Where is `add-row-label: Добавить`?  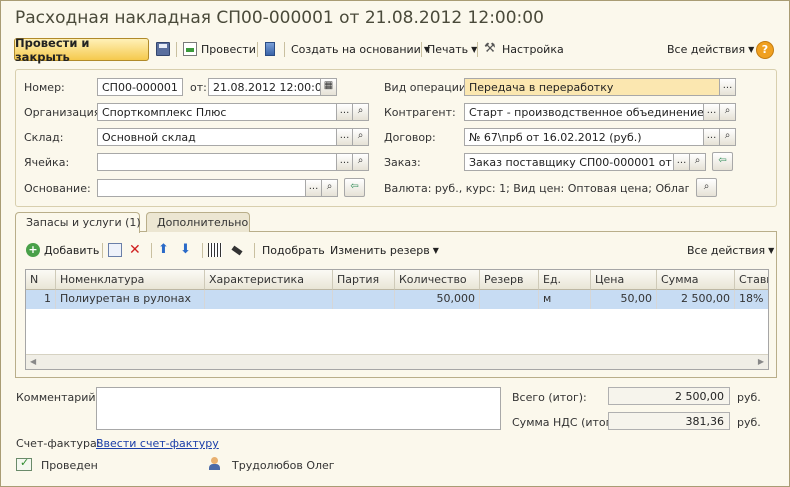
add-row-label: Добавить is located at coordinates (72, 250).